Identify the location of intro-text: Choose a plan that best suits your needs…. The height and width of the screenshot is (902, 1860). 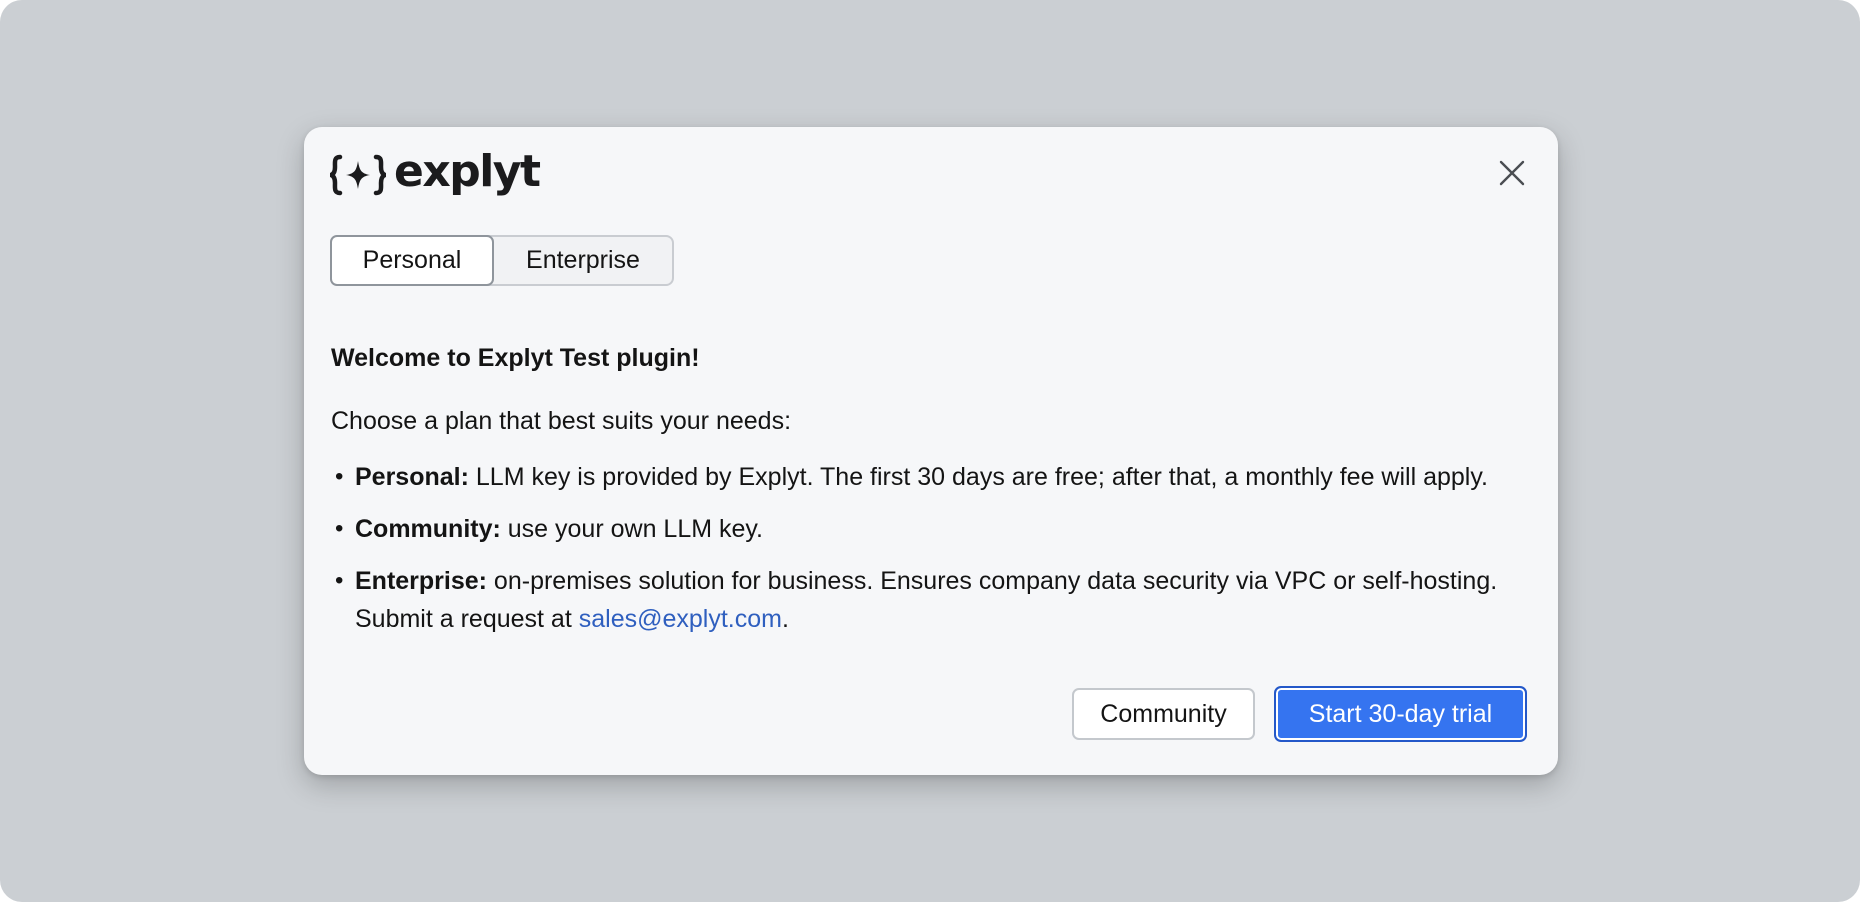
(561, 421).